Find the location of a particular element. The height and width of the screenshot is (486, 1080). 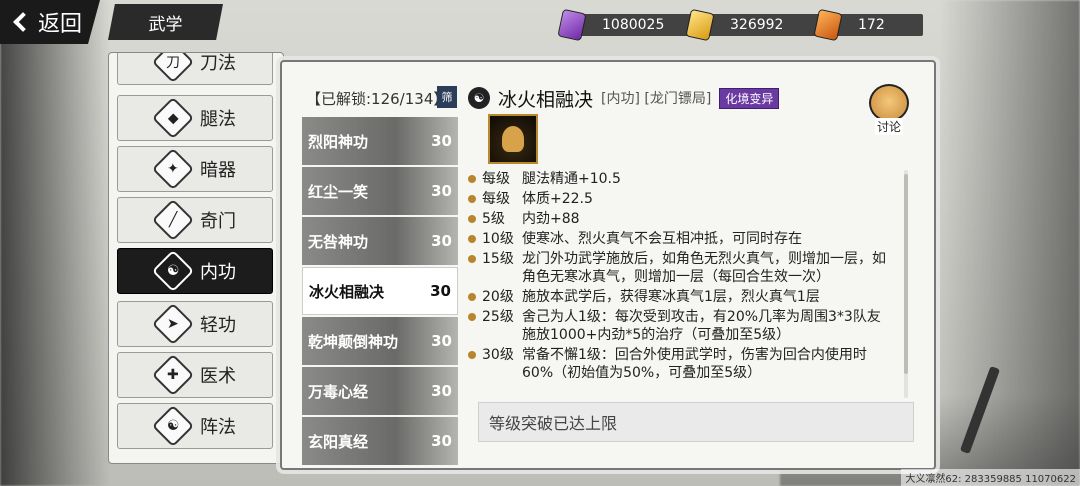

currency-value: 1080025 is located at coordinates (637, 25).